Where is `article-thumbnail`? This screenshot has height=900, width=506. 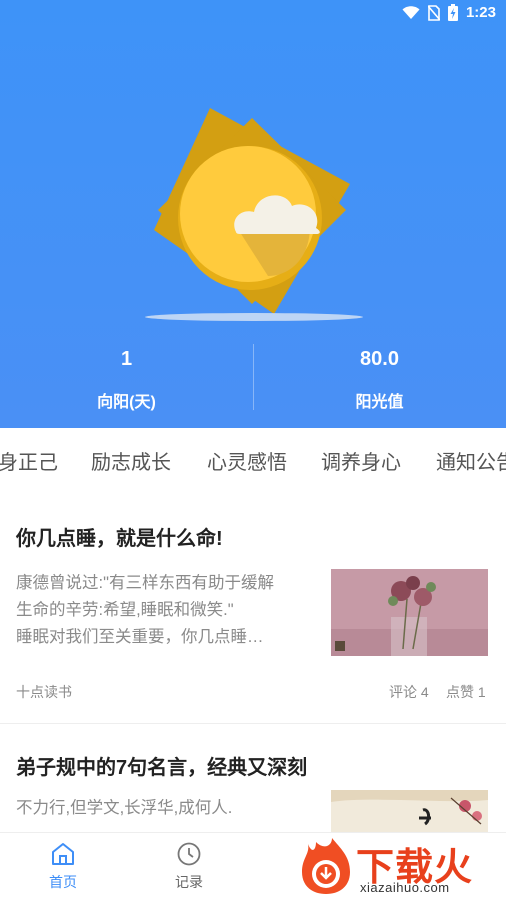
article-thumbnail is located at coordinates (409, 612).